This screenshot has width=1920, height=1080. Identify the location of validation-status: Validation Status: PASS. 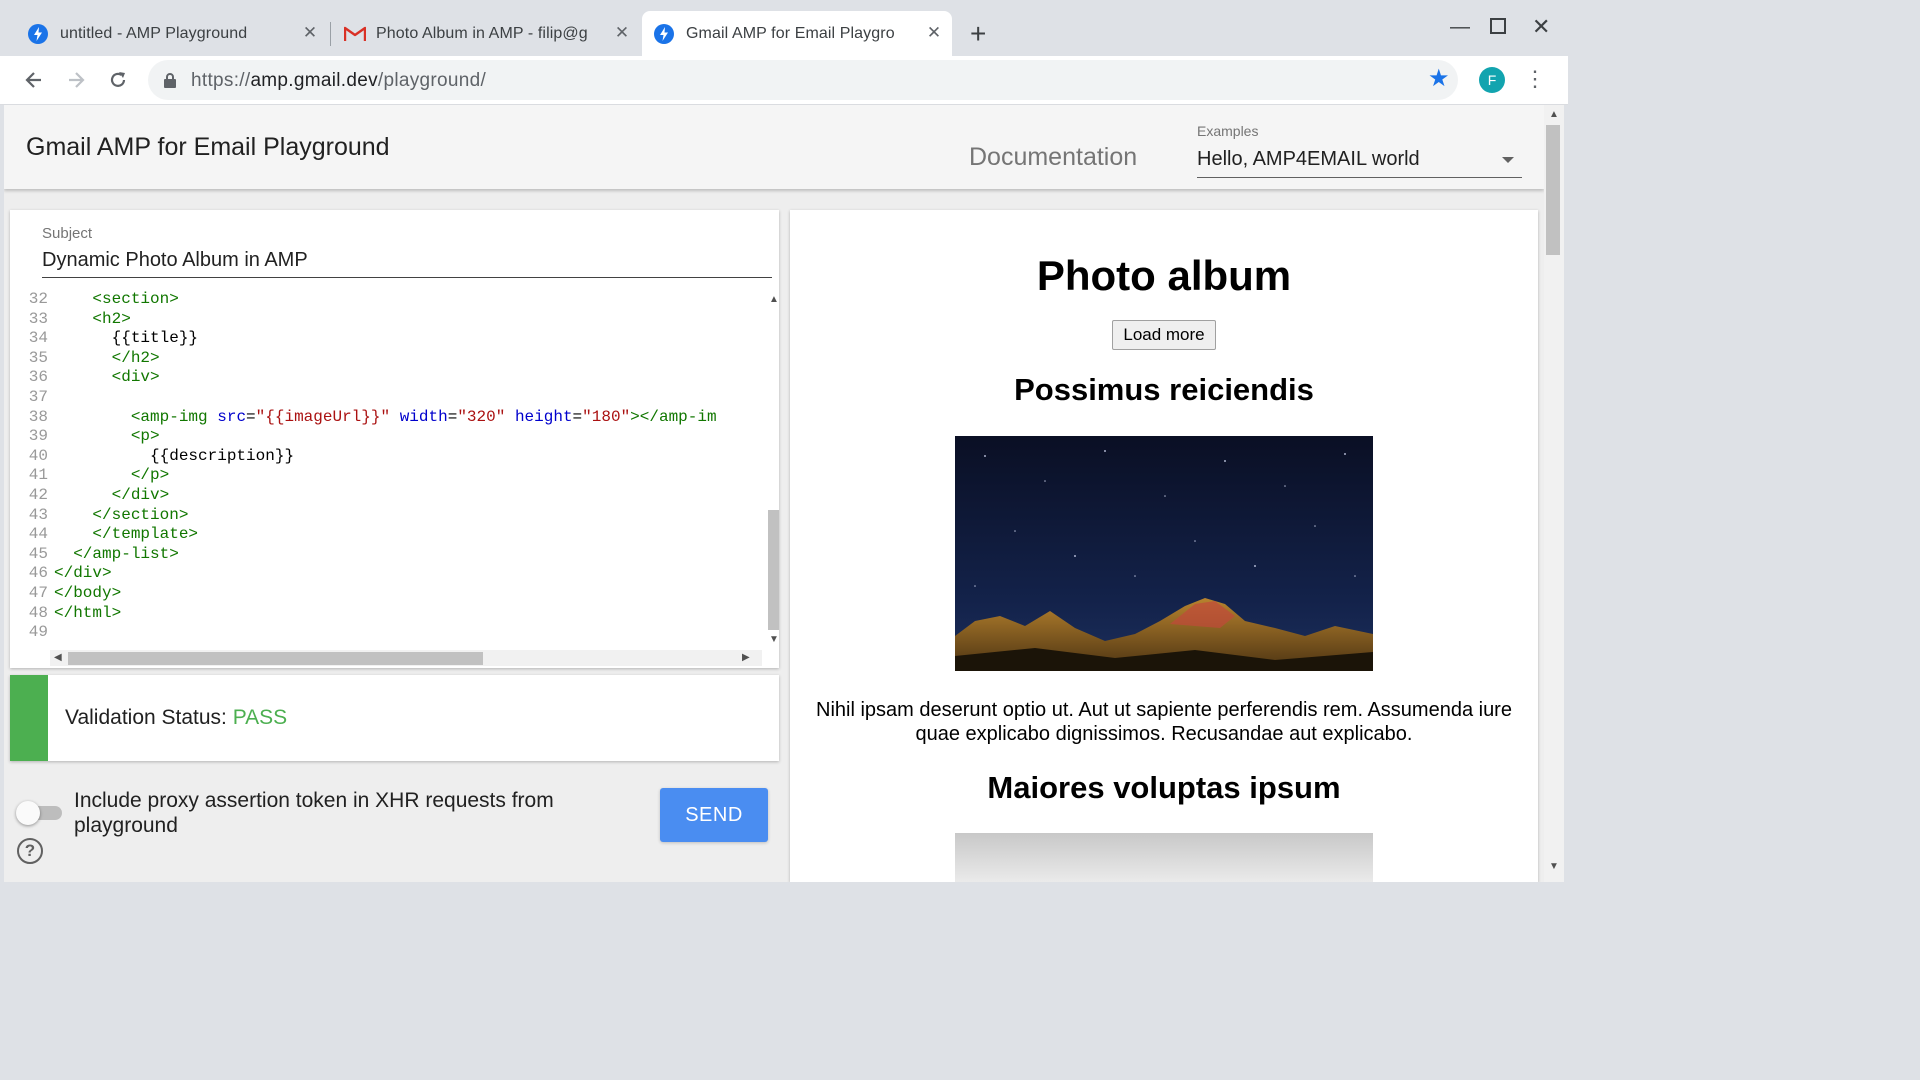
(176, 717).